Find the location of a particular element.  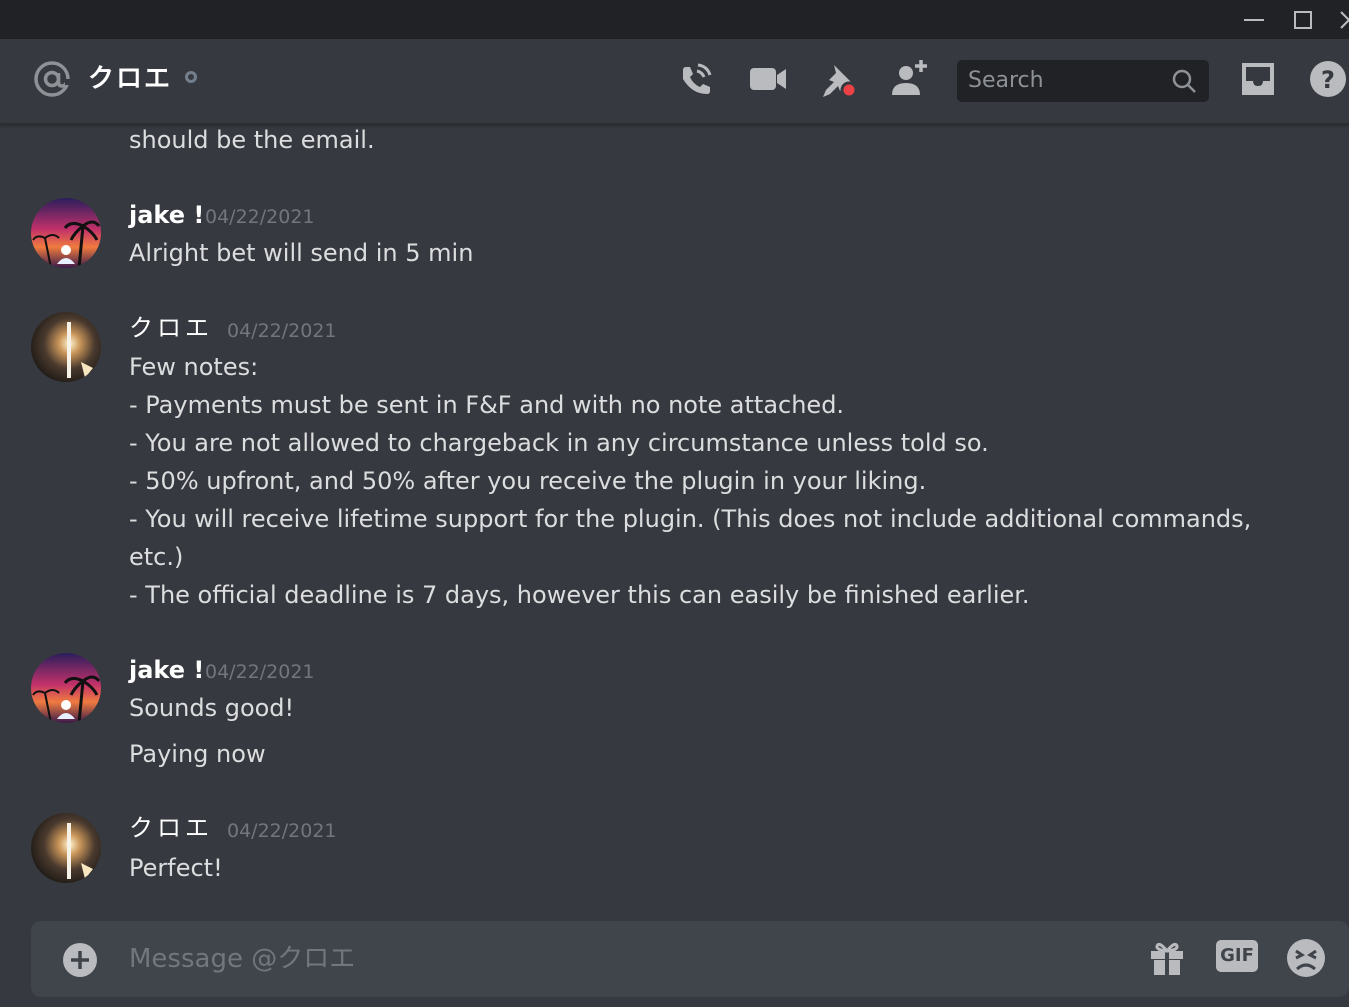

maximize-icon is located at coordinates (1303, 20).